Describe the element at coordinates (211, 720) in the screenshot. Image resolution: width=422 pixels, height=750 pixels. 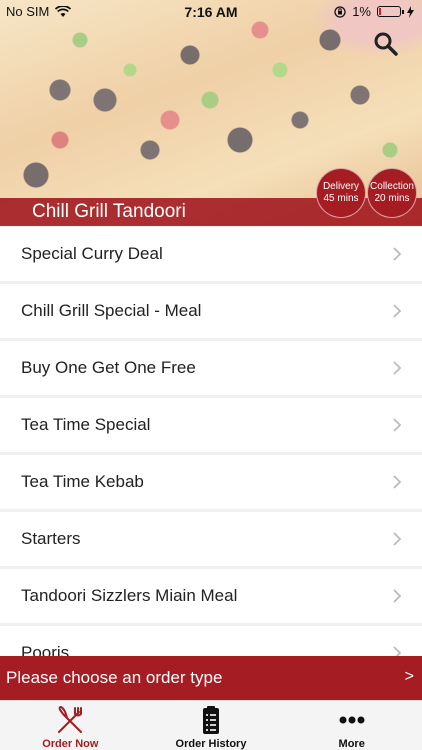
I see `clipboard-icon` at that location.